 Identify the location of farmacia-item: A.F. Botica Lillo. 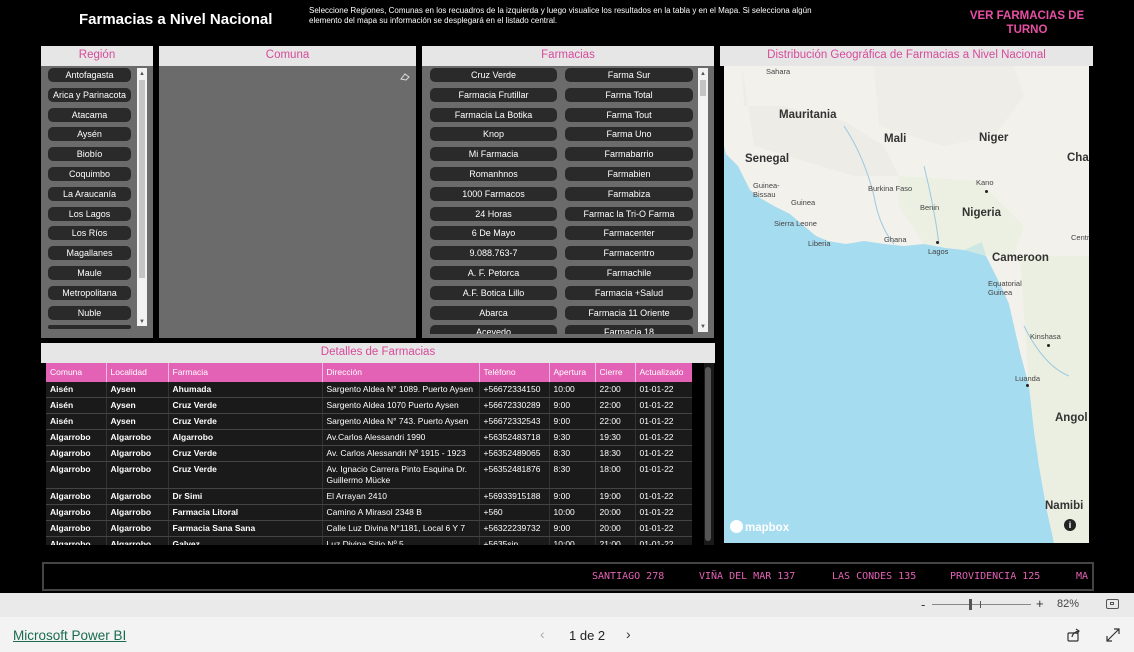
(493, 292).